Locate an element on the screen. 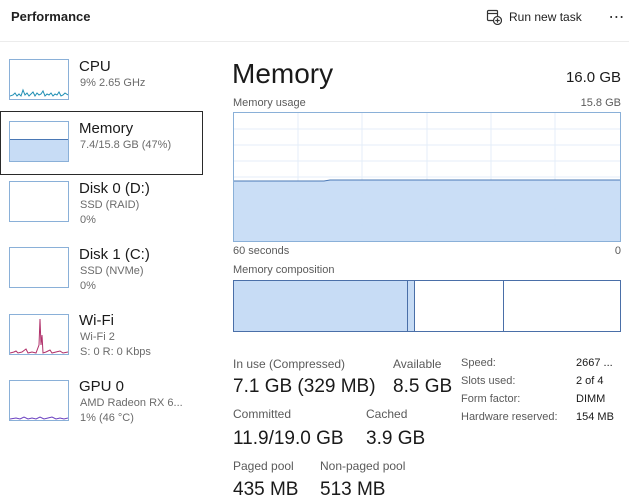 The width and height of the screenshot is (629, 504). committed-label: Committed is located at coordinates (262, 414).